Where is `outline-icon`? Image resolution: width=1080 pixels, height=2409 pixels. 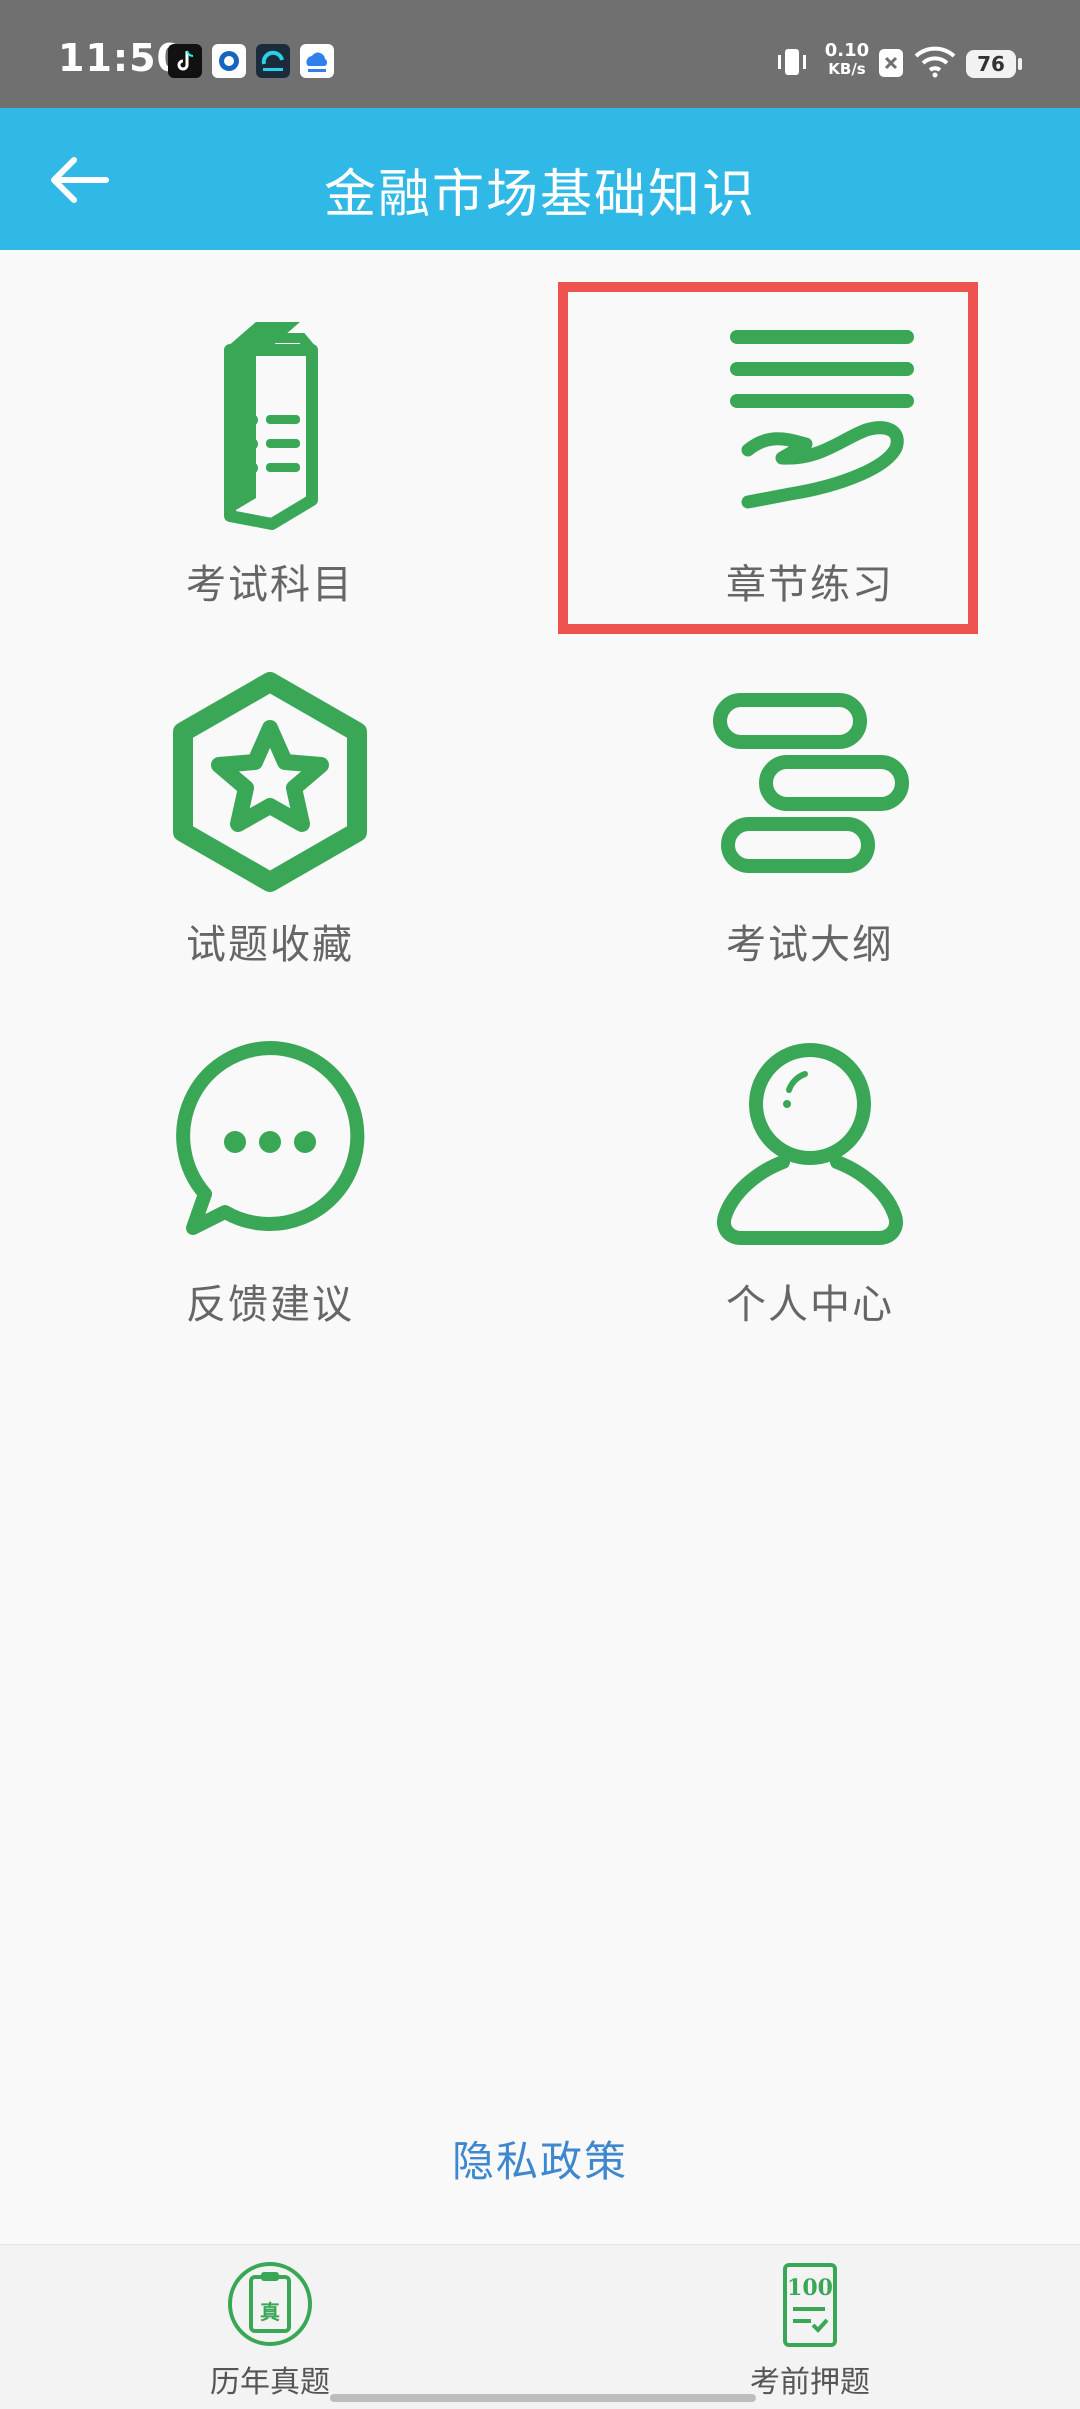
outline-icon is located at coordinates (811, 783).